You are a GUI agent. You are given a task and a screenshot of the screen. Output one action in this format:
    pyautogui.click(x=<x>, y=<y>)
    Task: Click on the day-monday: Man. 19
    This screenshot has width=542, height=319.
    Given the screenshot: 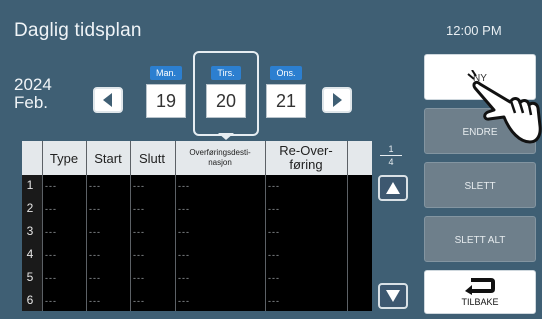 What is the action you would take?
    pyautogui.click(x=166, y=90)
    